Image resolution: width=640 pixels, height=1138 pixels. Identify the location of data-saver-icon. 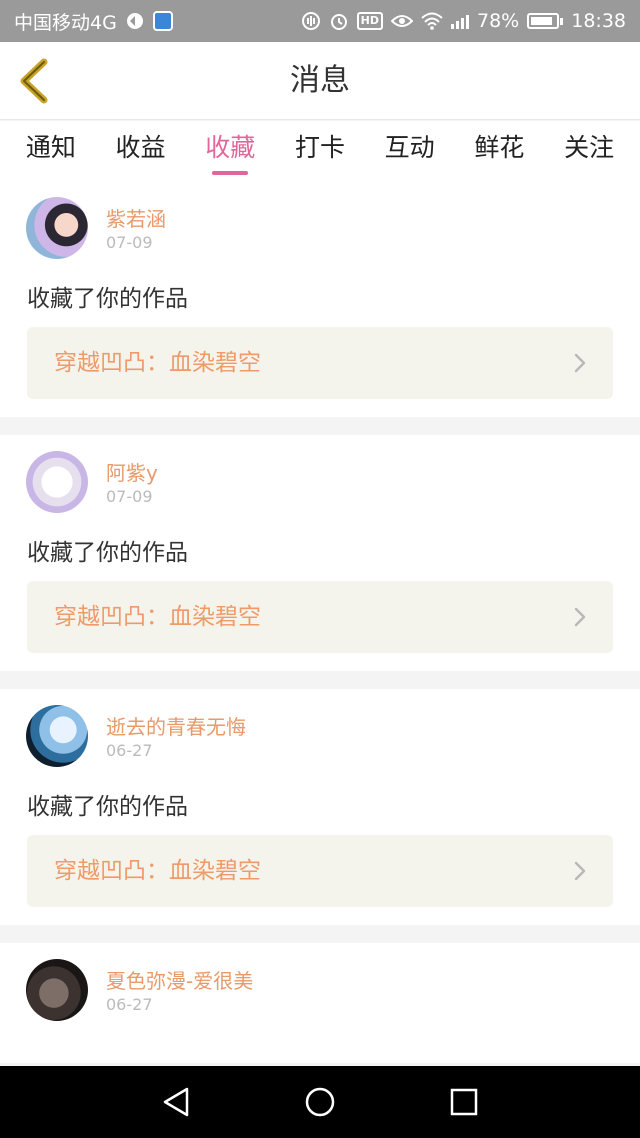
(311, 21).